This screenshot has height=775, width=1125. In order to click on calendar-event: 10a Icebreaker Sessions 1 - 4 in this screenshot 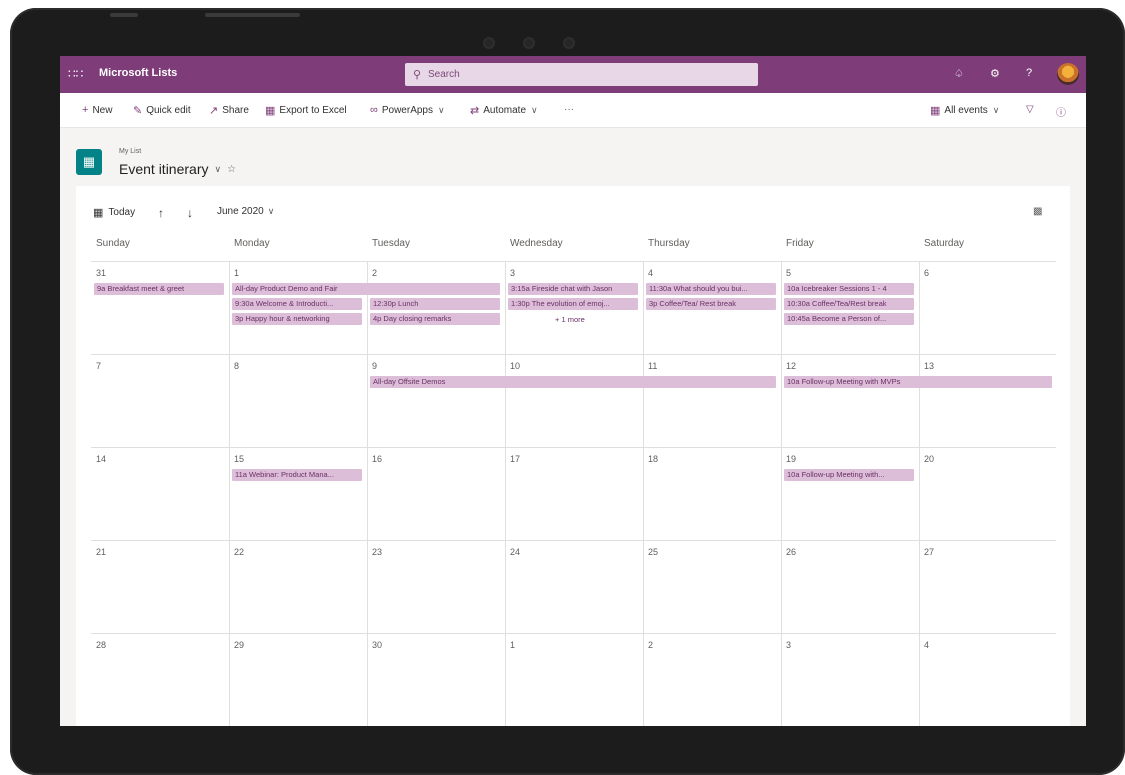, I will do `click(849, 289)`.